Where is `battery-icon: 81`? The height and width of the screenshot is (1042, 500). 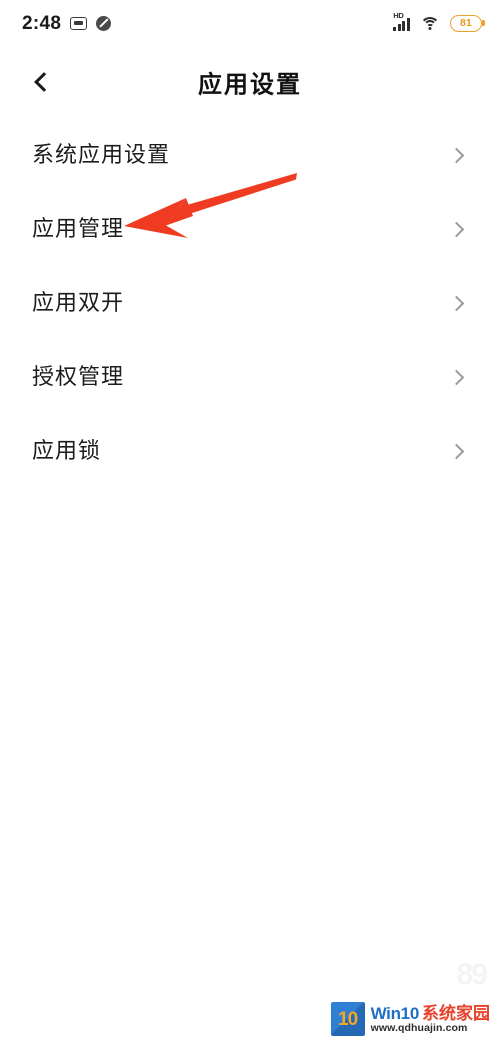 battery-icon: 81 is located at coordinates (466, 23).